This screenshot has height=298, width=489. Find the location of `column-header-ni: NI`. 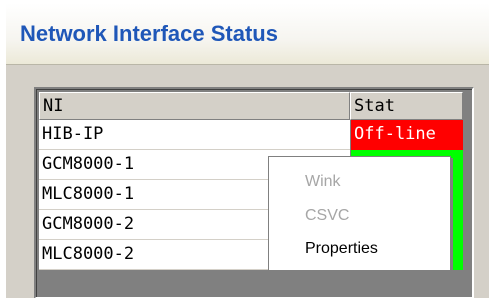

column-header-ni: NI is located at coordinates (194, 106).